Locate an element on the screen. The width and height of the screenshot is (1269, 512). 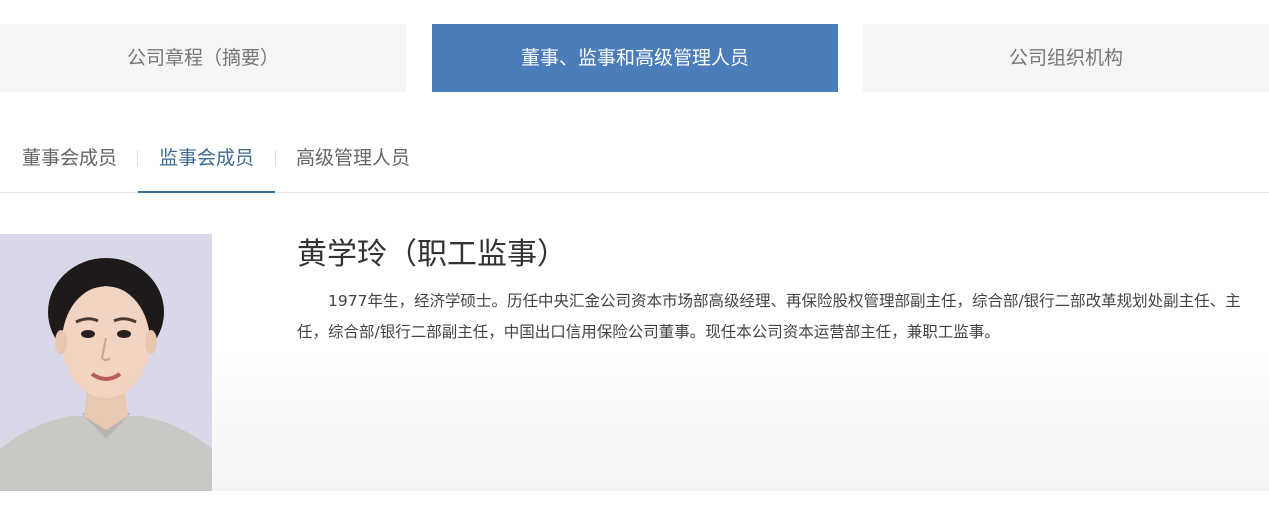
subtab-board-of-directors: 董事会成员 is located at coordinates (69, 158).